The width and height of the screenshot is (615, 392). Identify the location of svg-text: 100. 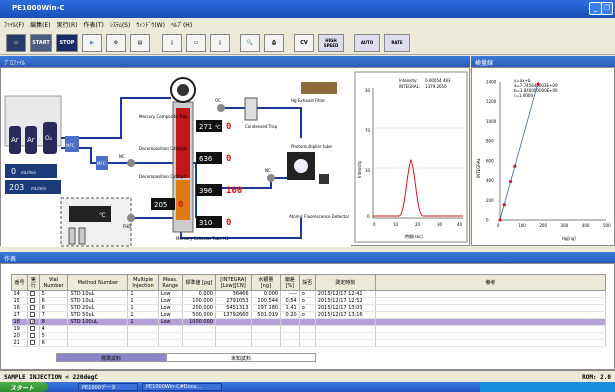
(234, 191).